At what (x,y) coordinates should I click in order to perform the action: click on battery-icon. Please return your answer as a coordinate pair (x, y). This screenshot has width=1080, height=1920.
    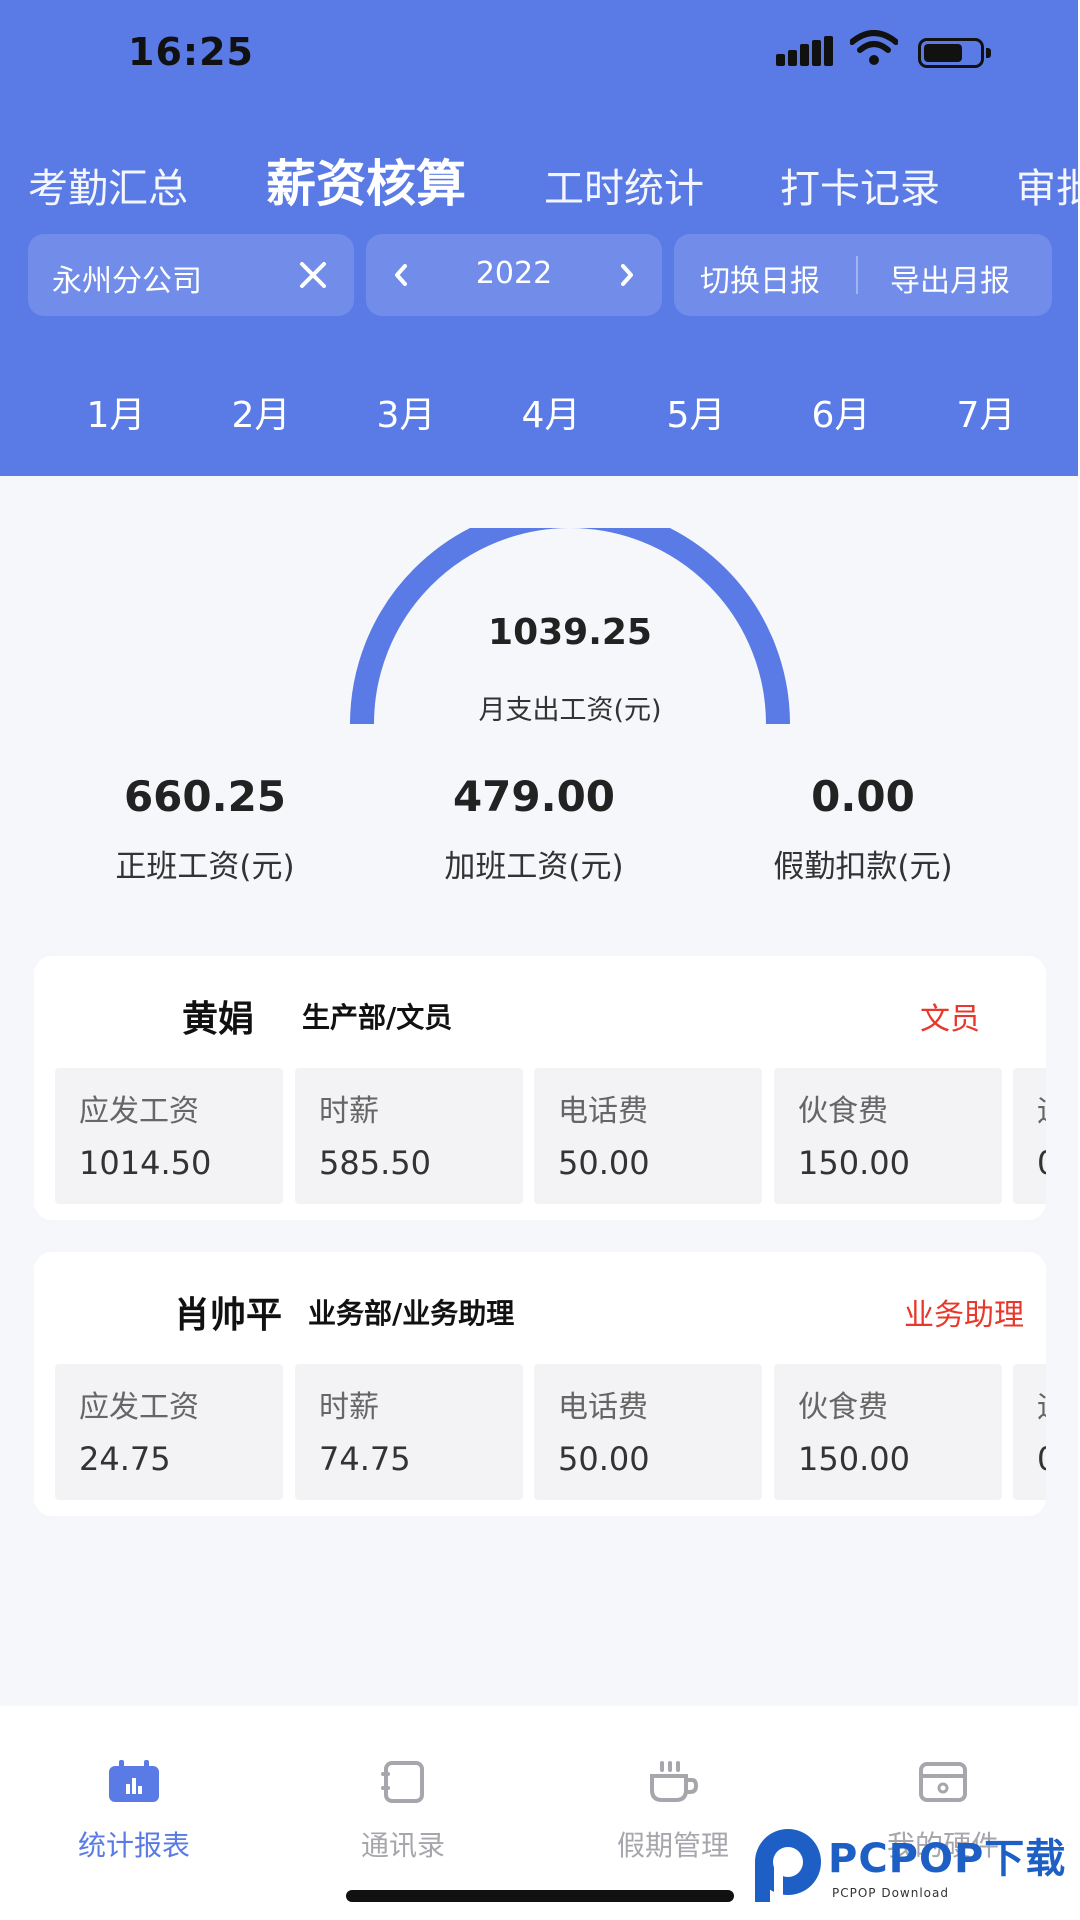
    Looking at the image, I should click on (955, 53).